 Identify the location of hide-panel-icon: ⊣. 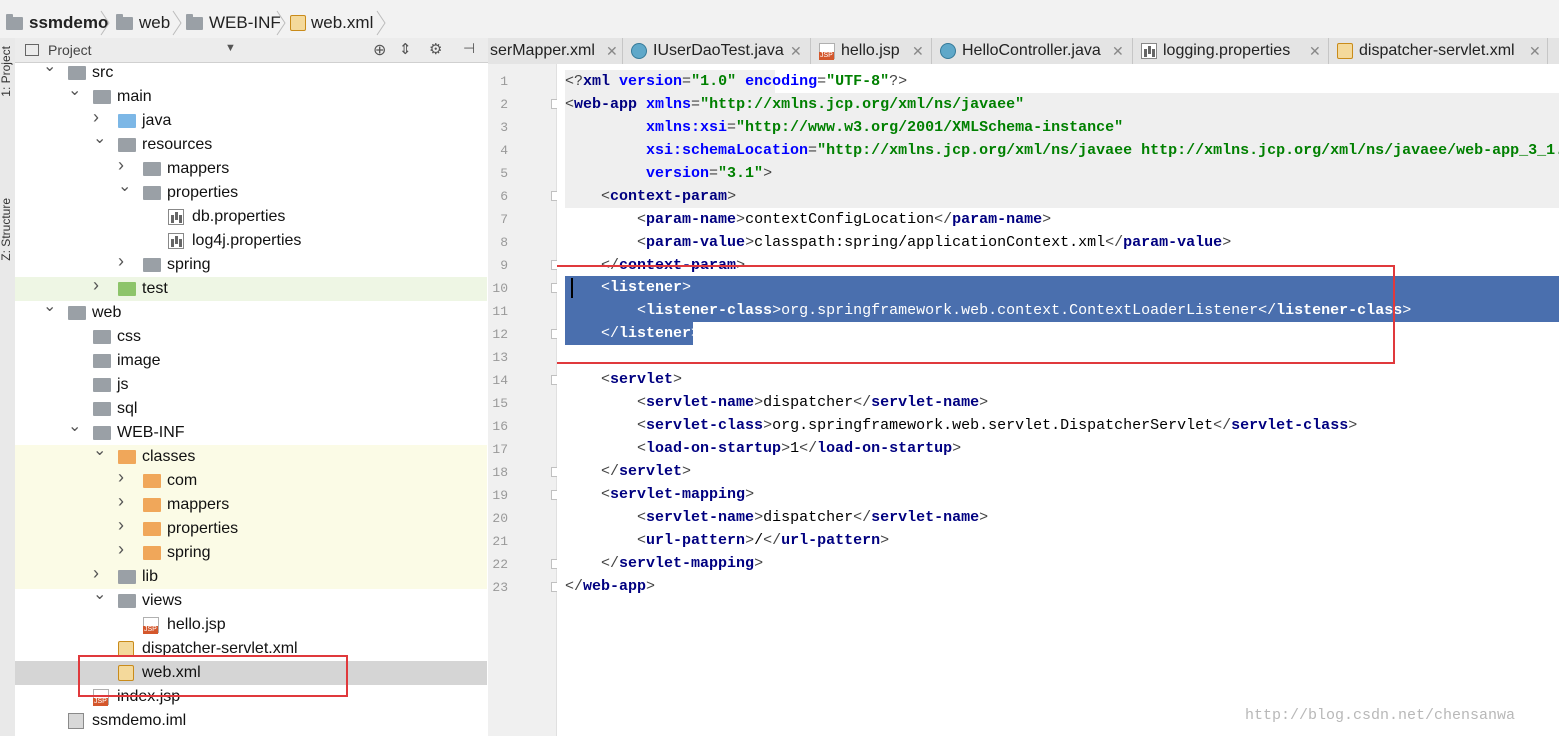
(469, 48).